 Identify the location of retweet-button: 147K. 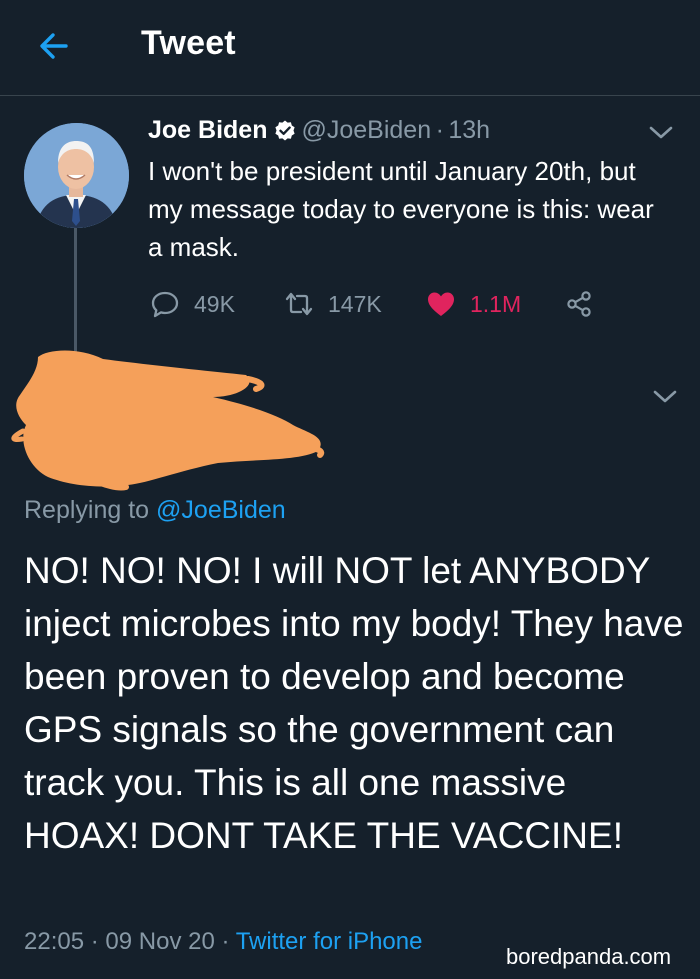
(333, 304).